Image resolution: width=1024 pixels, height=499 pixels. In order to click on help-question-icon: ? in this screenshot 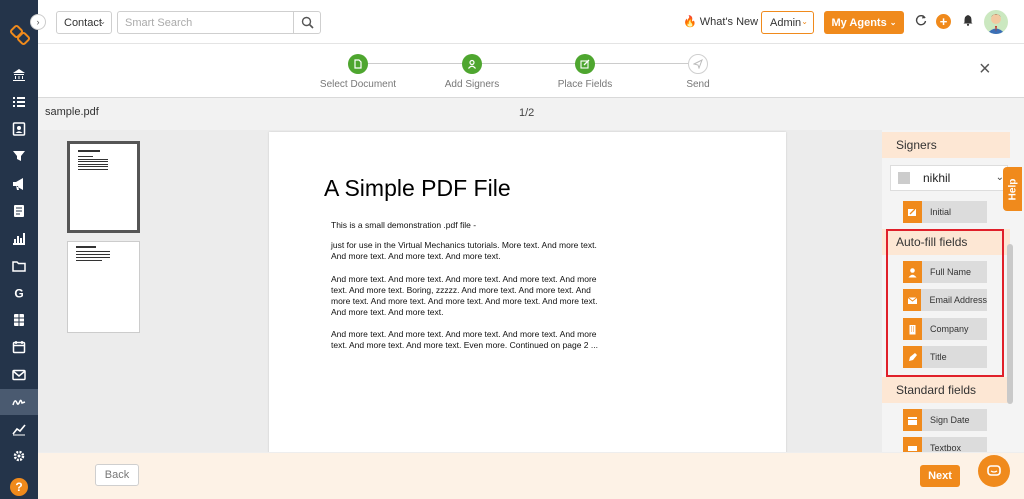, I will do `click(19, 487)`.